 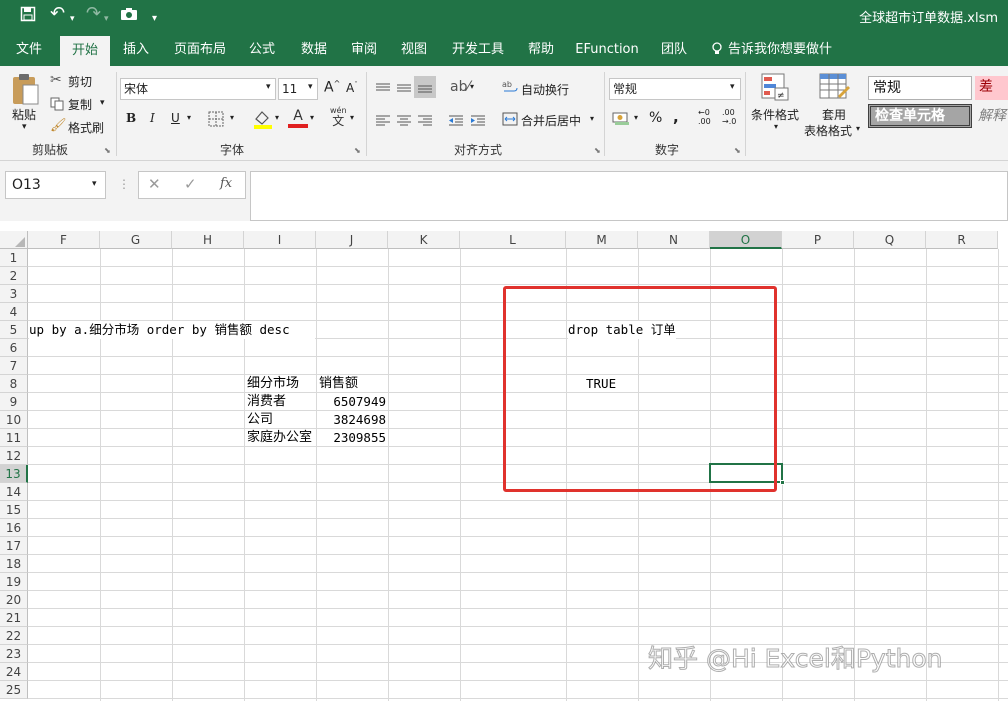 I want to click on column-header-O: O, so click(x=746, y=240).